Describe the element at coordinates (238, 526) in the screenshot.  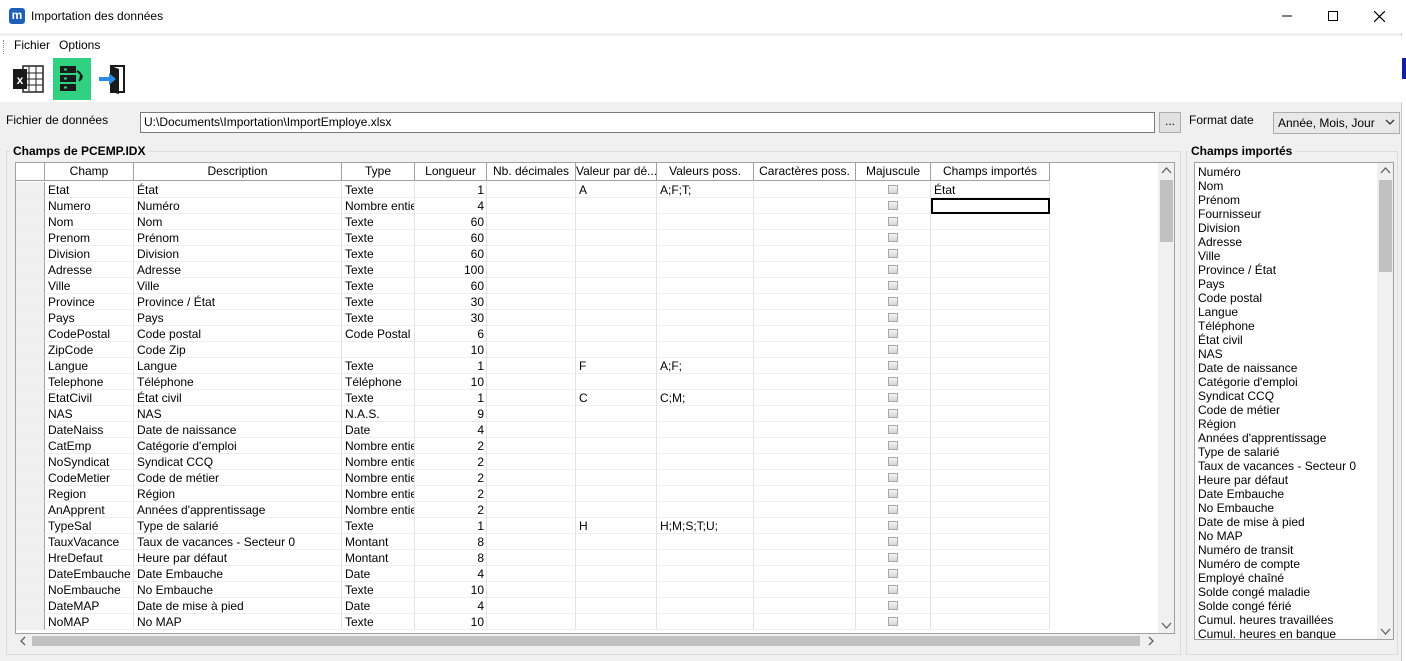
I see `grid-cell: Type de salarié` at that location.